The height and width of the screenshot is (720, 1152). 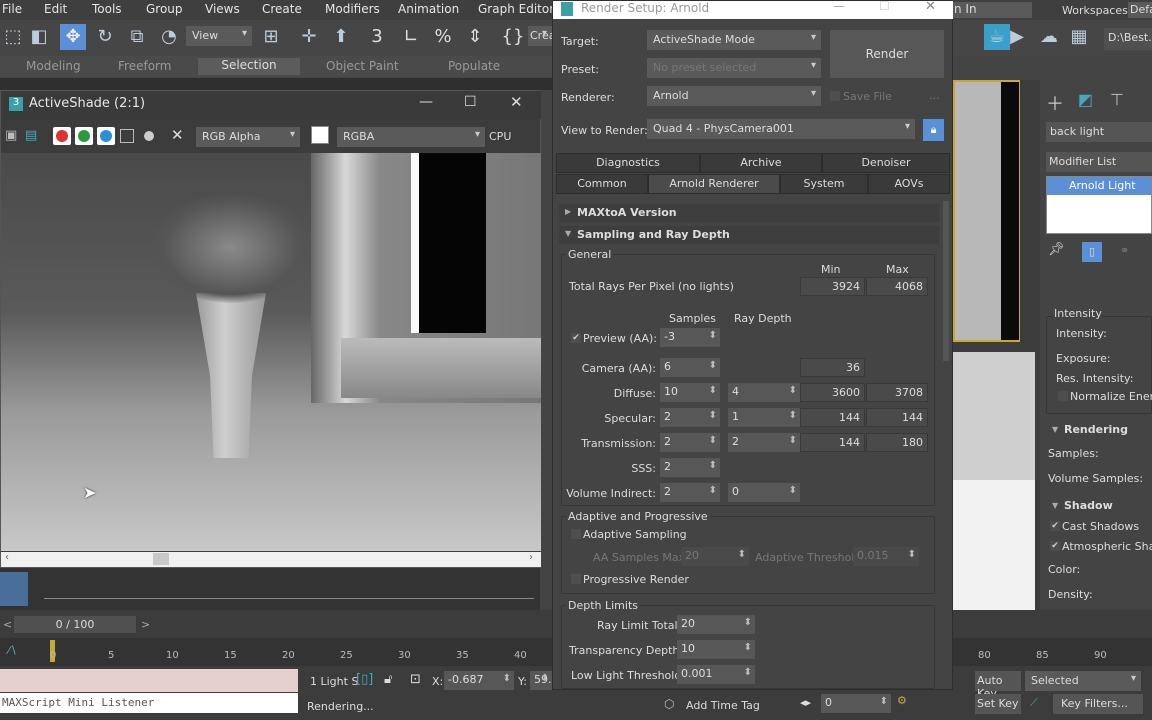 I want to click on time-config-icon: ⚙, so click(x=902, y=700).